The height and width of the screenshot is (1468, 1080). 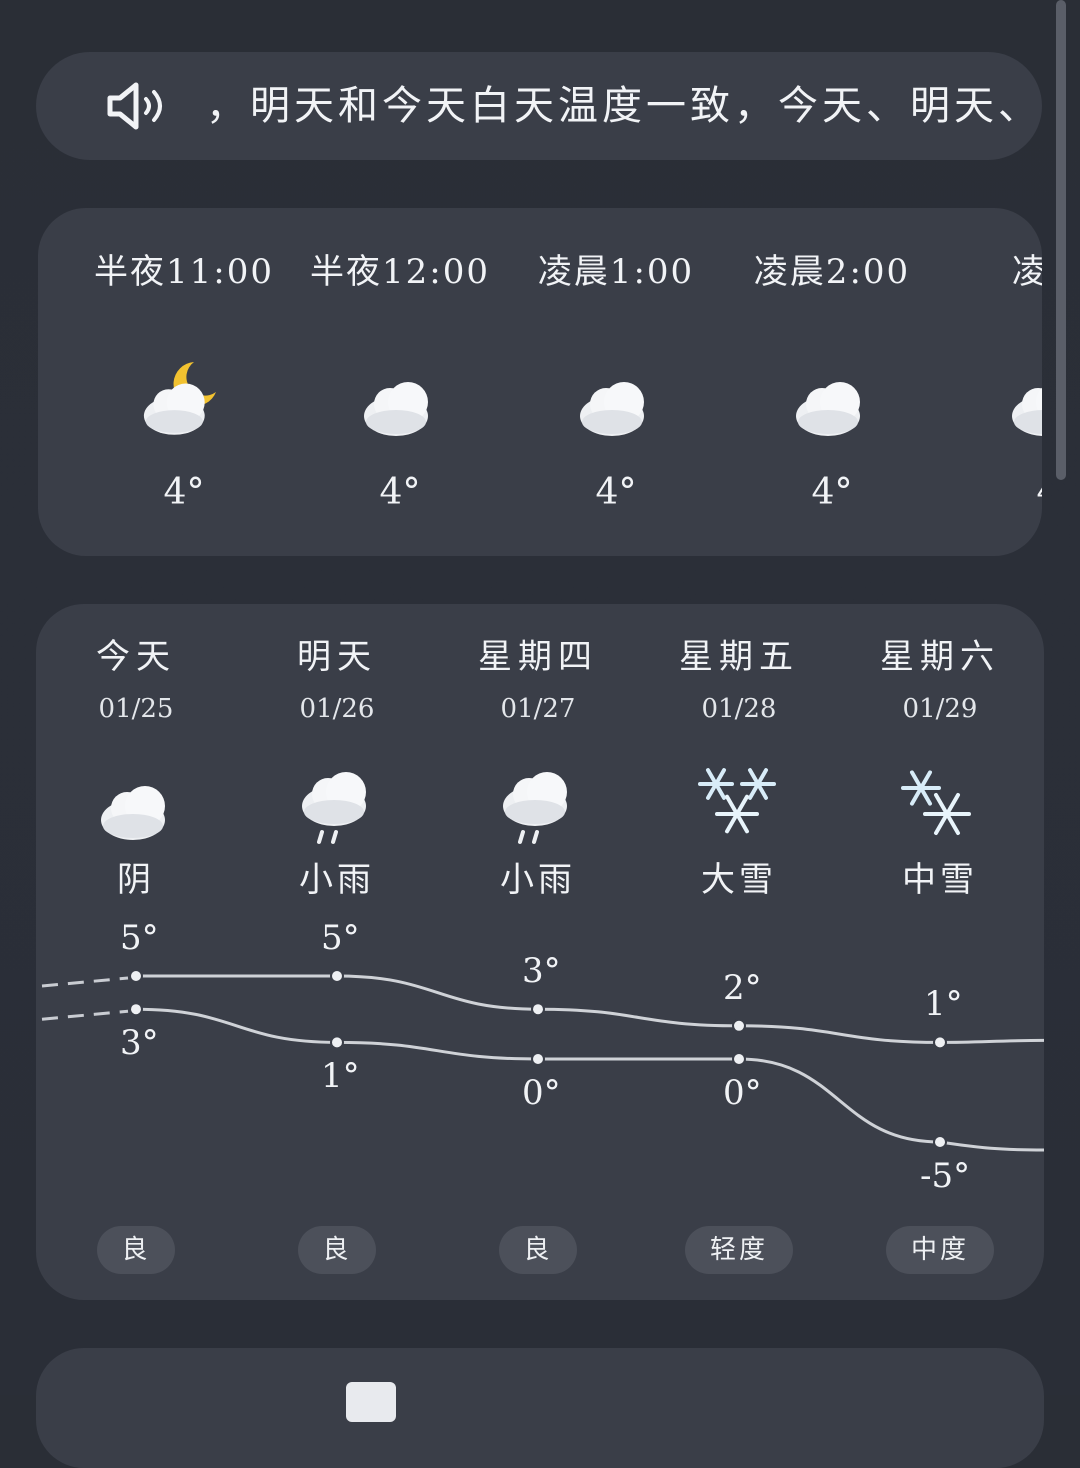 I want to click on hour-time: 凌晨2:00, so click(x=832, y=272).